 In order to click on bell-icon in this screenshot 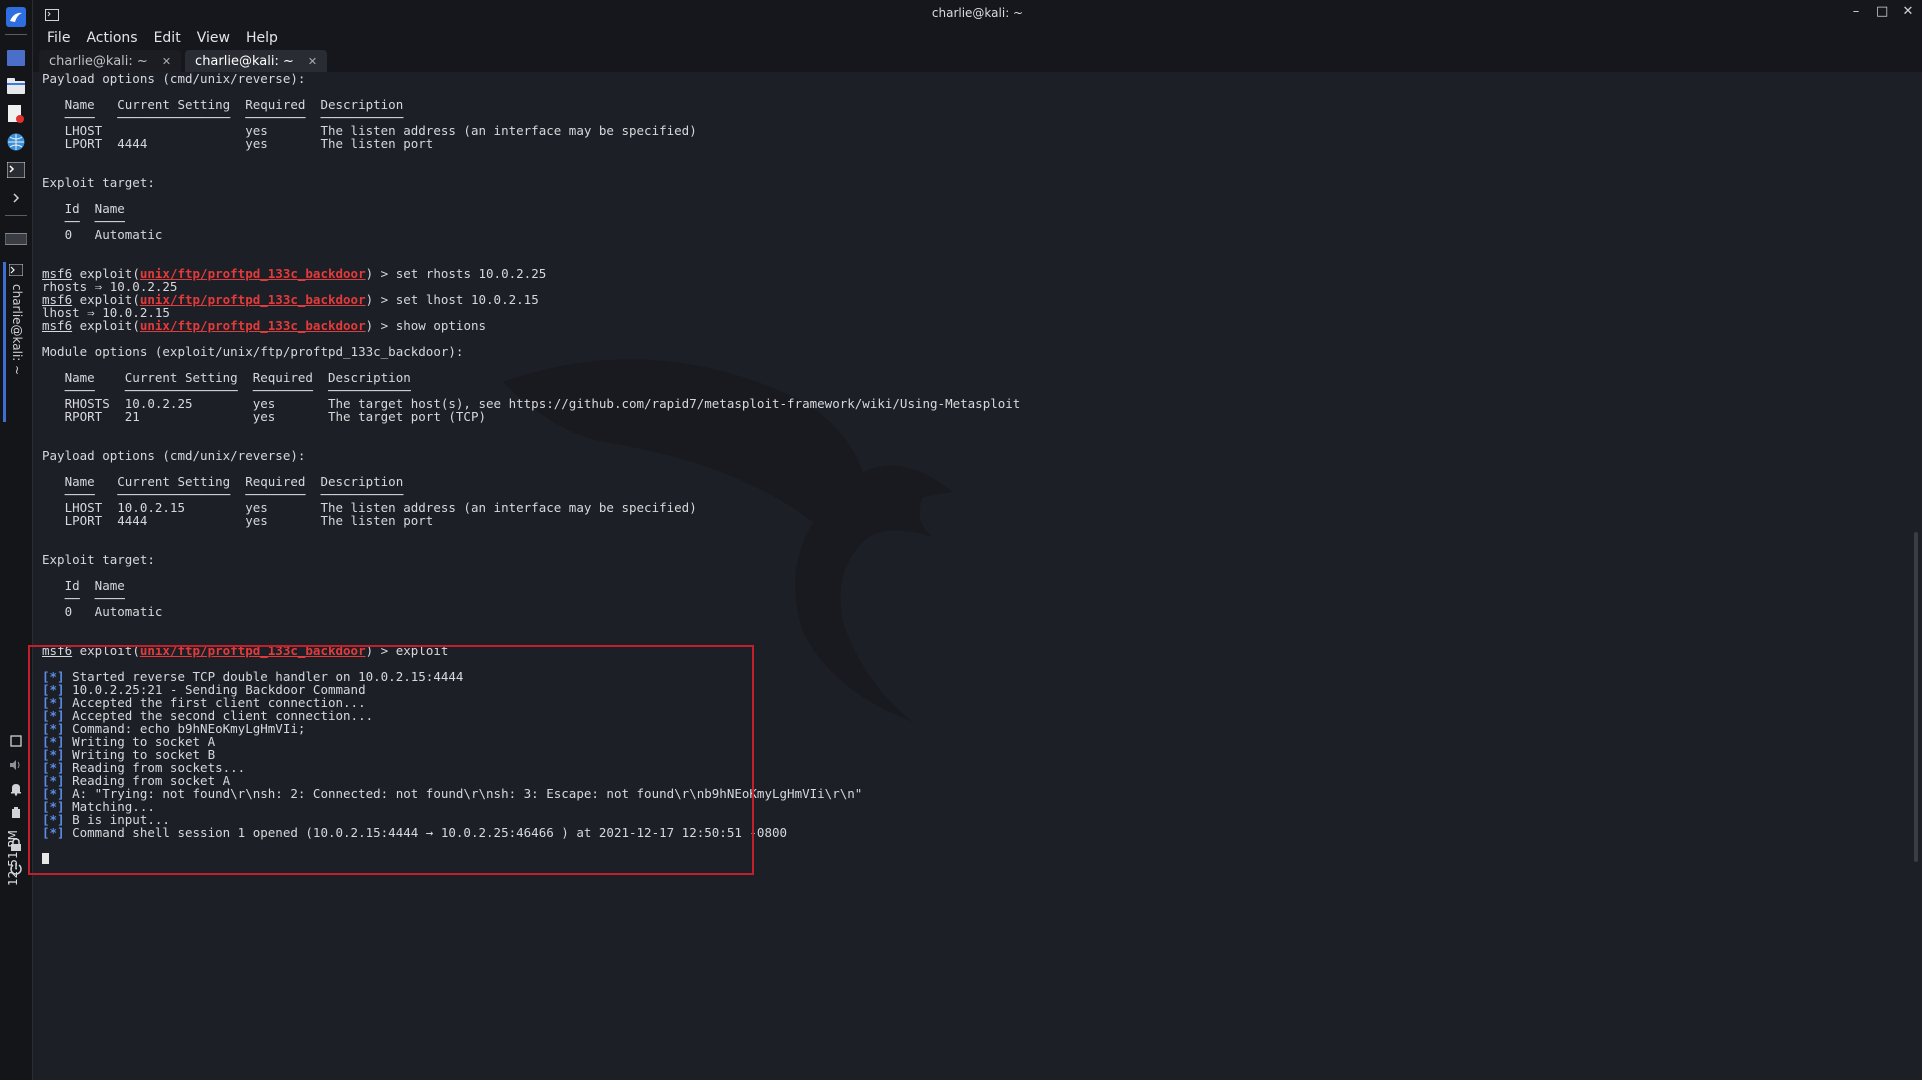, I will do `click(16, 789)`.